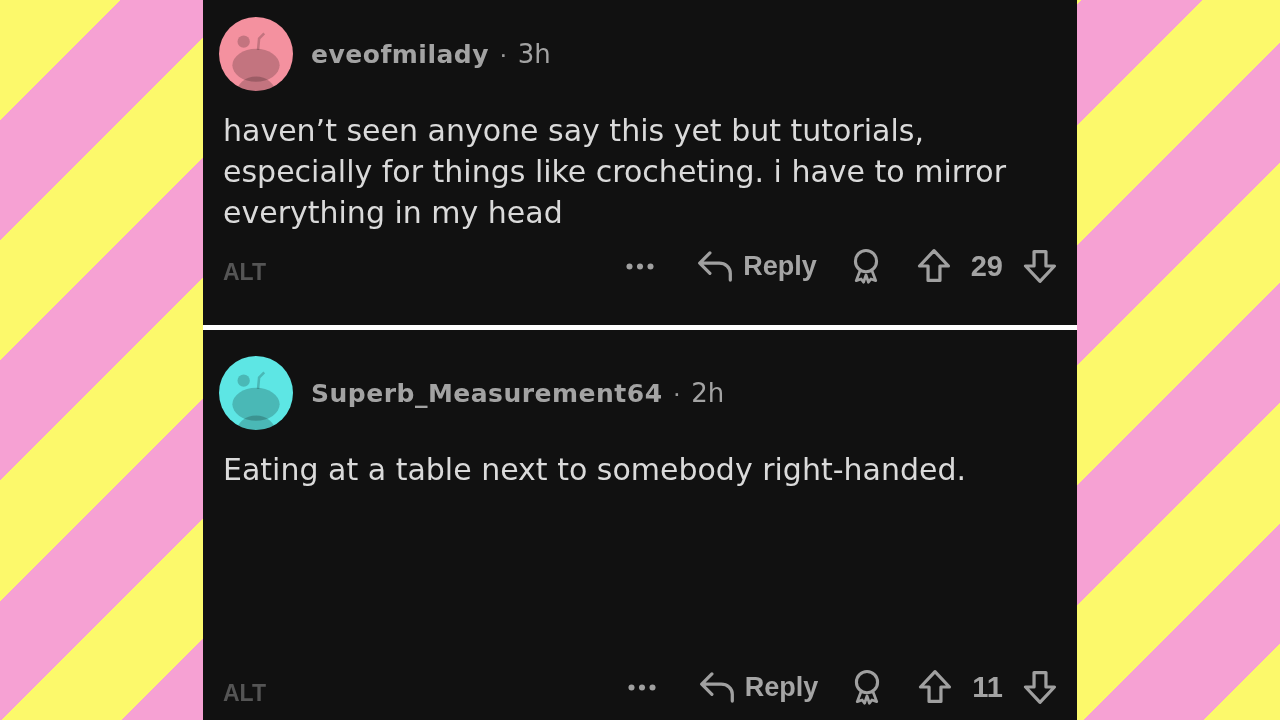  I want to click on username-link: Superb_Measurement64, so click(487, 393).